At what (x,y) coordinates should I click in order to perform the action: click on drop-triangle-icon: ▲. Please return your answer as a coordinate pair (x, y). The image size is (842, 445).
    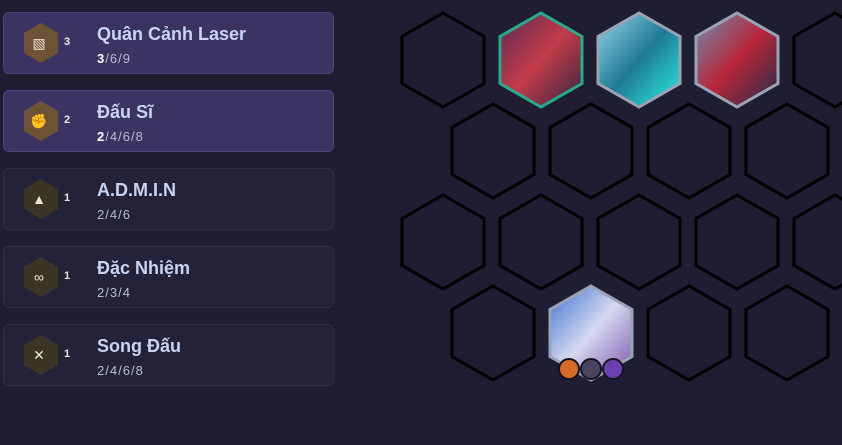
    Looking at the image, I should click on (39, 199).